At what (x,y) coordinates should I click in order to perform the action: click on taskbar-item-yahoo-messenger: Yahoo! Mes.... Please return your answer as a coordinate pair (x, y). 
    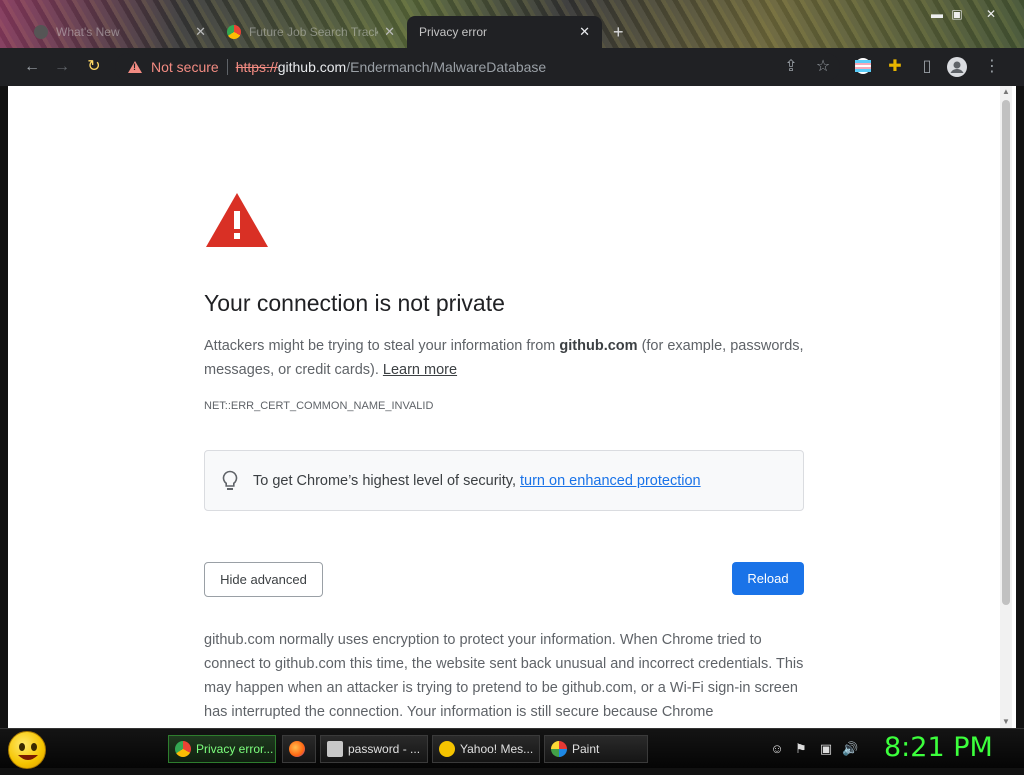
    Looking at the image, I should click on (486, 749).